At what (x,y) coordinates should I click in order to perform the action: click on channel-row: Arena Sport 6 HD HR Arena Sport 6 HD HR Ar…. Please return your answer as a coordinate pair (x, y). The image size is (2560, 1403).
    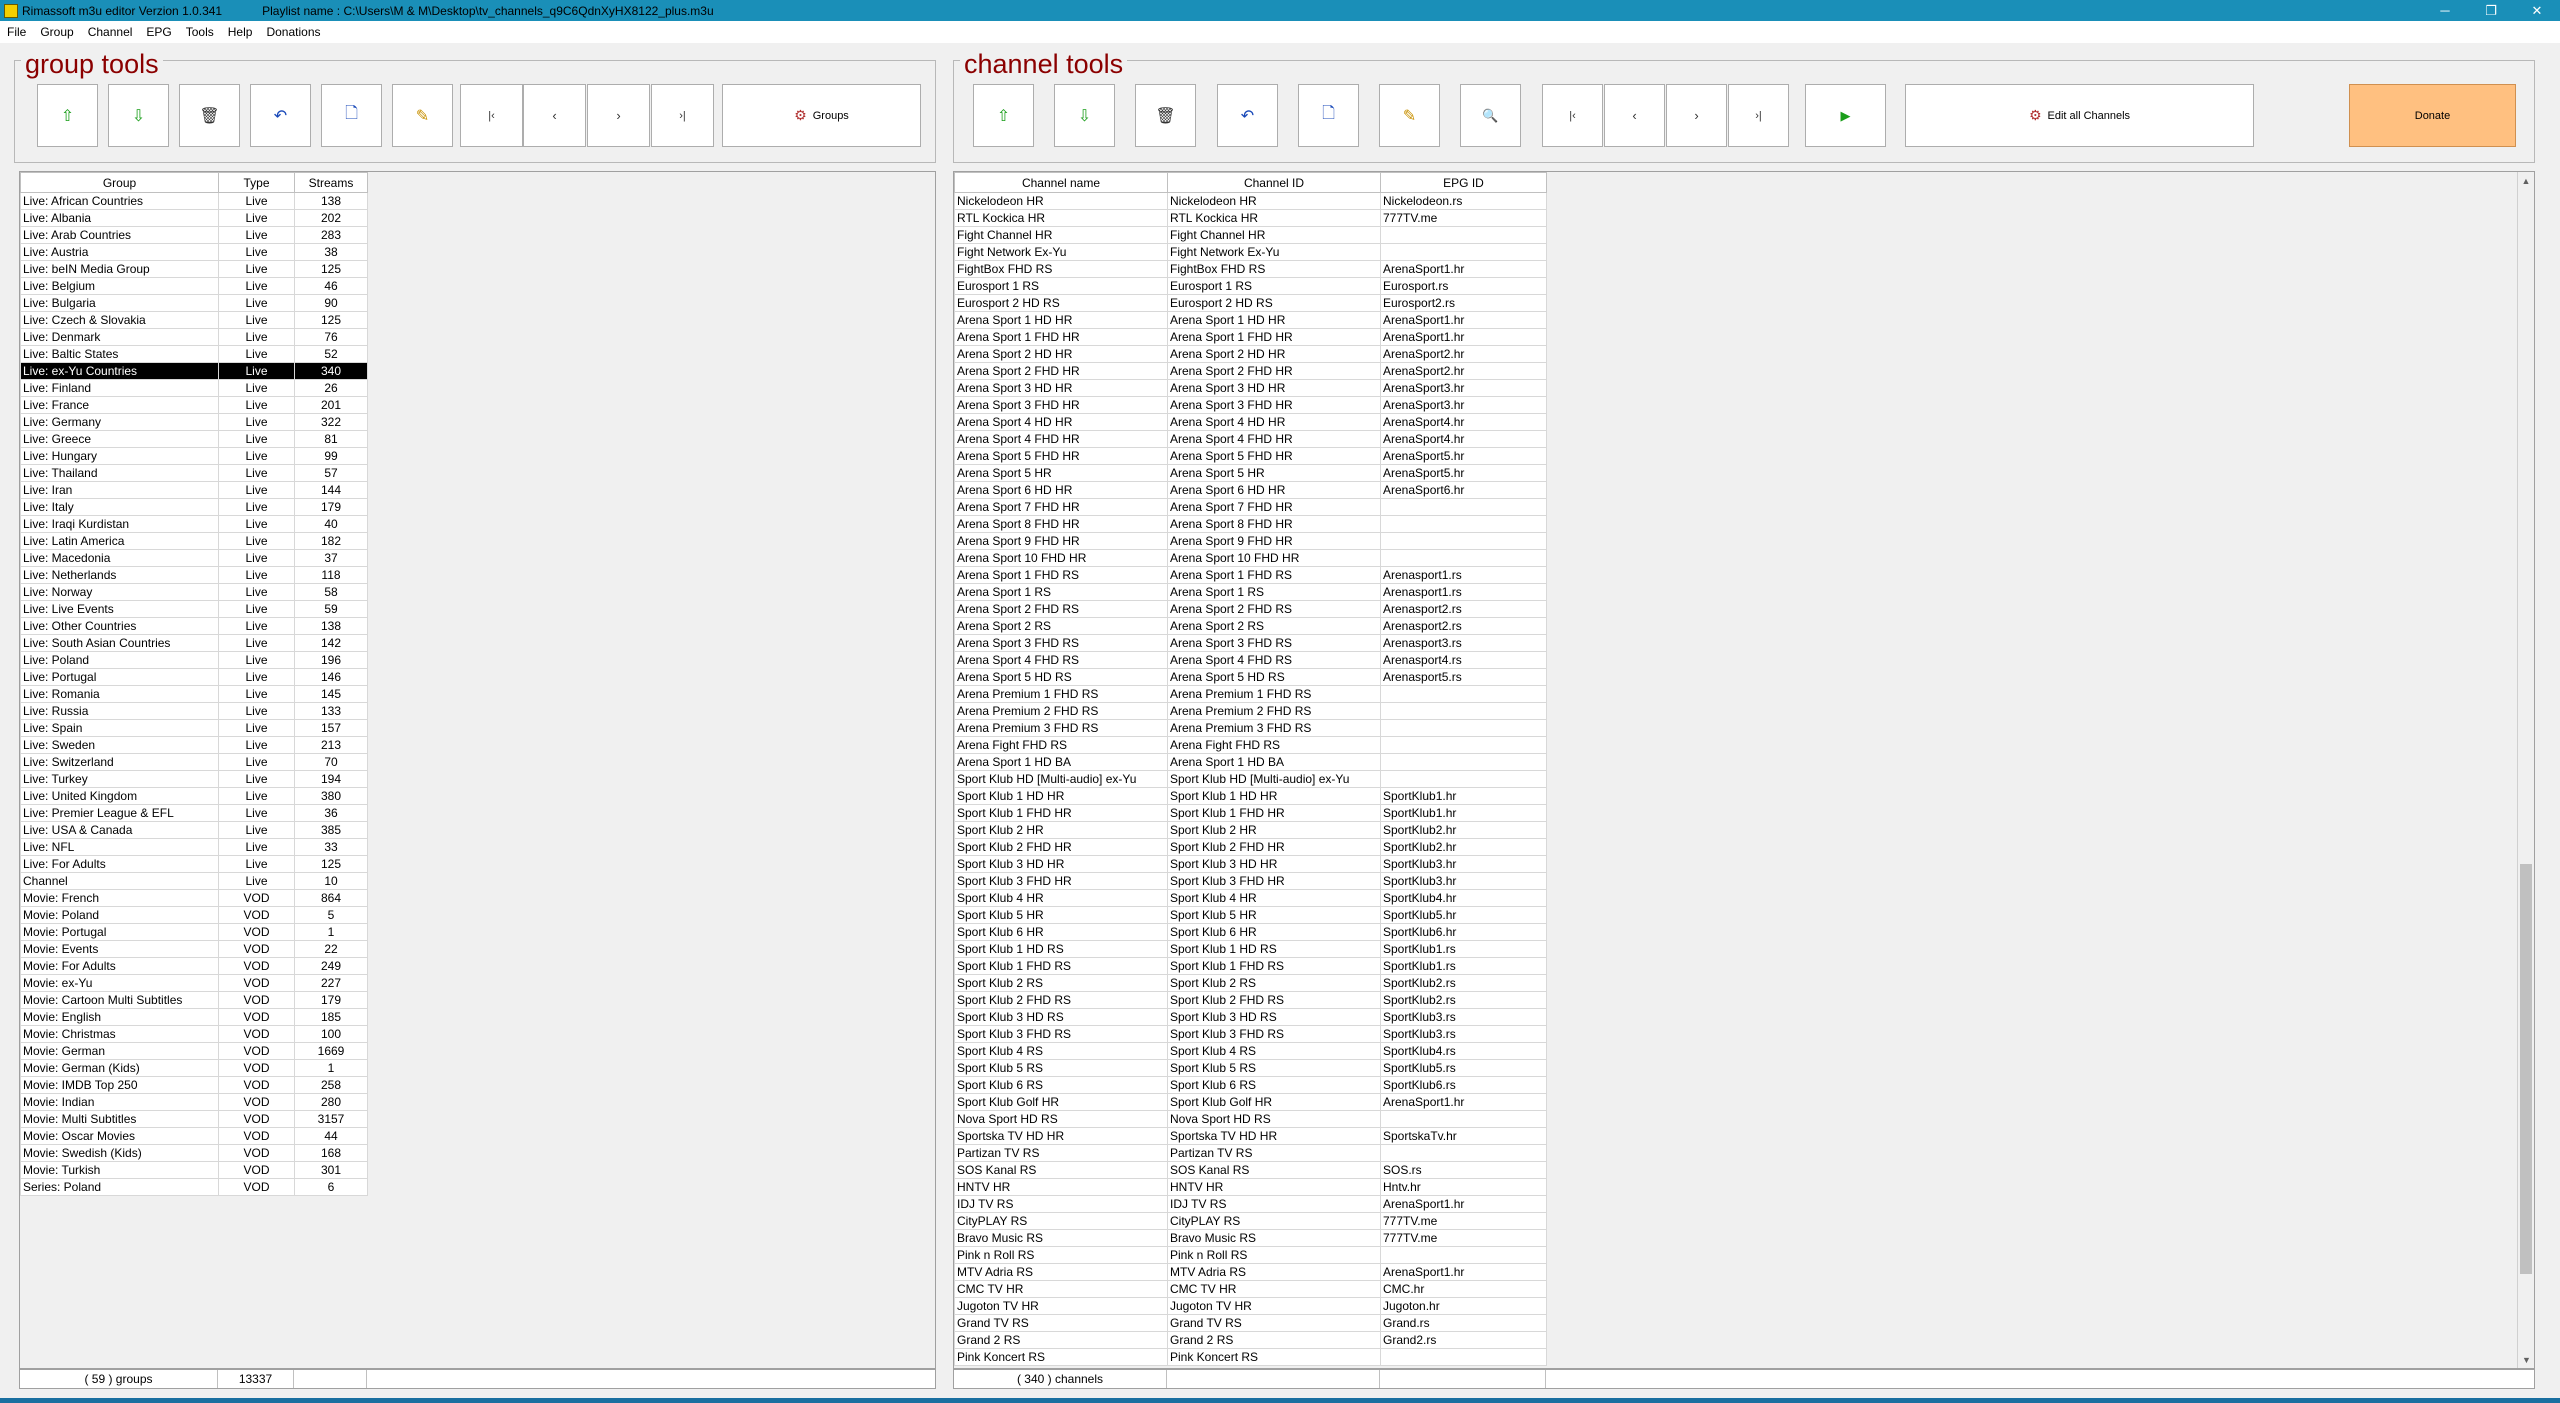
    Looking at the image, I should click on (1250, 490).